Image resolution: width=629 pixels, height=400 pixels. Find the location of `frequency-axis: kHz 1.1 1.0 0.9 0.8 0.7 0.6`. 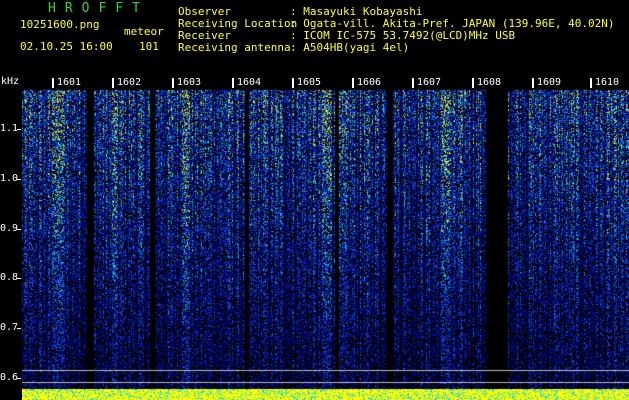

frequency-axis: kHz 1.1 1.0 0.9 0.8 0.7 0.6 is located at coordinates (11, 238).